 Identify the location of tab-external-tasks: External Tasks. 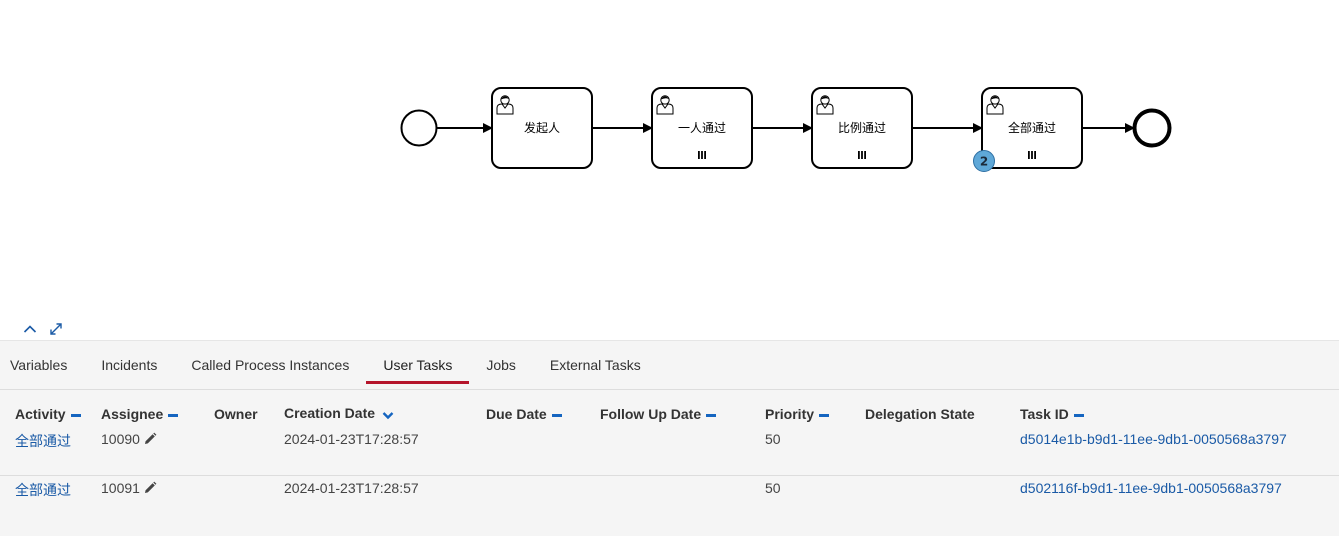
(595, 365).